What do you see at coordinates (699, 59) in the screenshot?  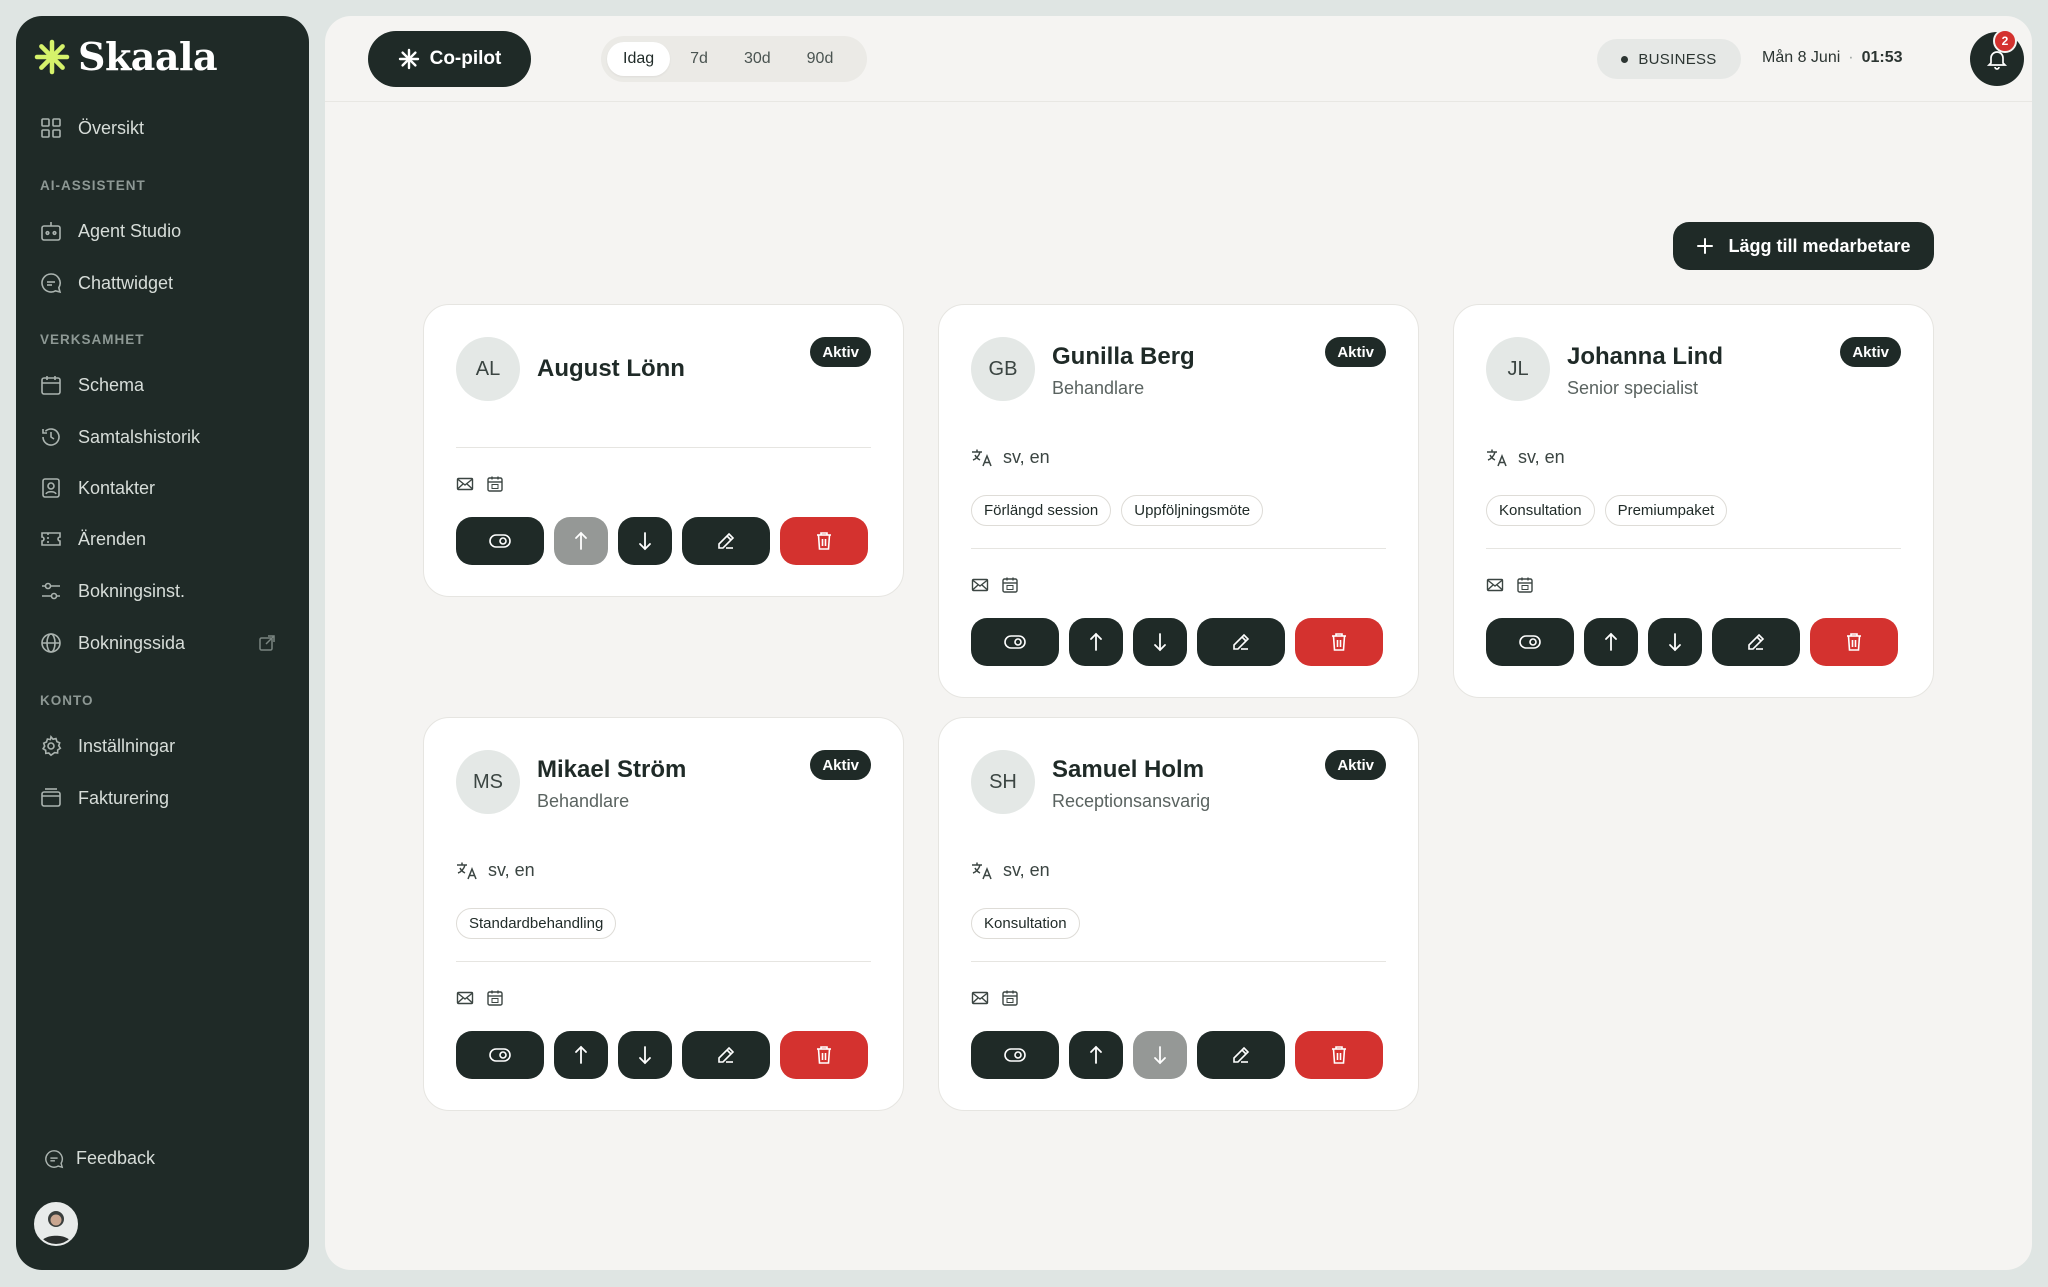 I see `range-7d: 7d` at bounding box center [699, 59].